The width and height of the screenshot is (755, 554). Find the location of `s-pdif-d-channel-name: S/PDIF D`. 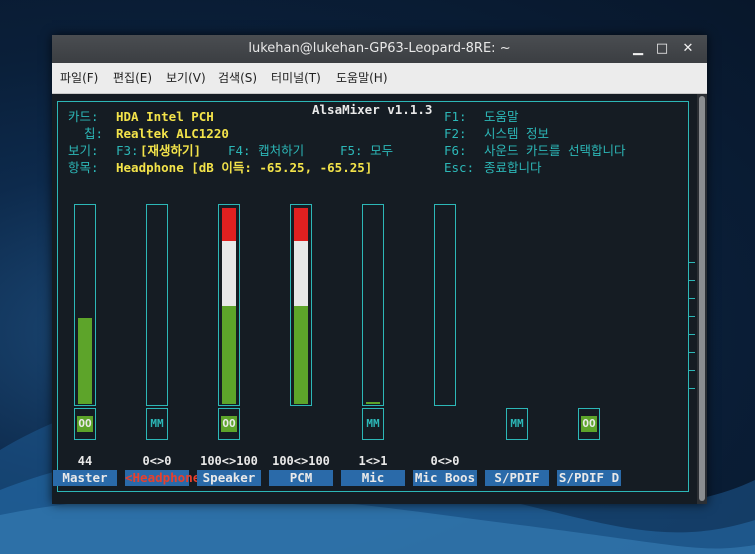

s-pdif-d-channel-name: S/PDIF D is located at coordinates (589, 478).